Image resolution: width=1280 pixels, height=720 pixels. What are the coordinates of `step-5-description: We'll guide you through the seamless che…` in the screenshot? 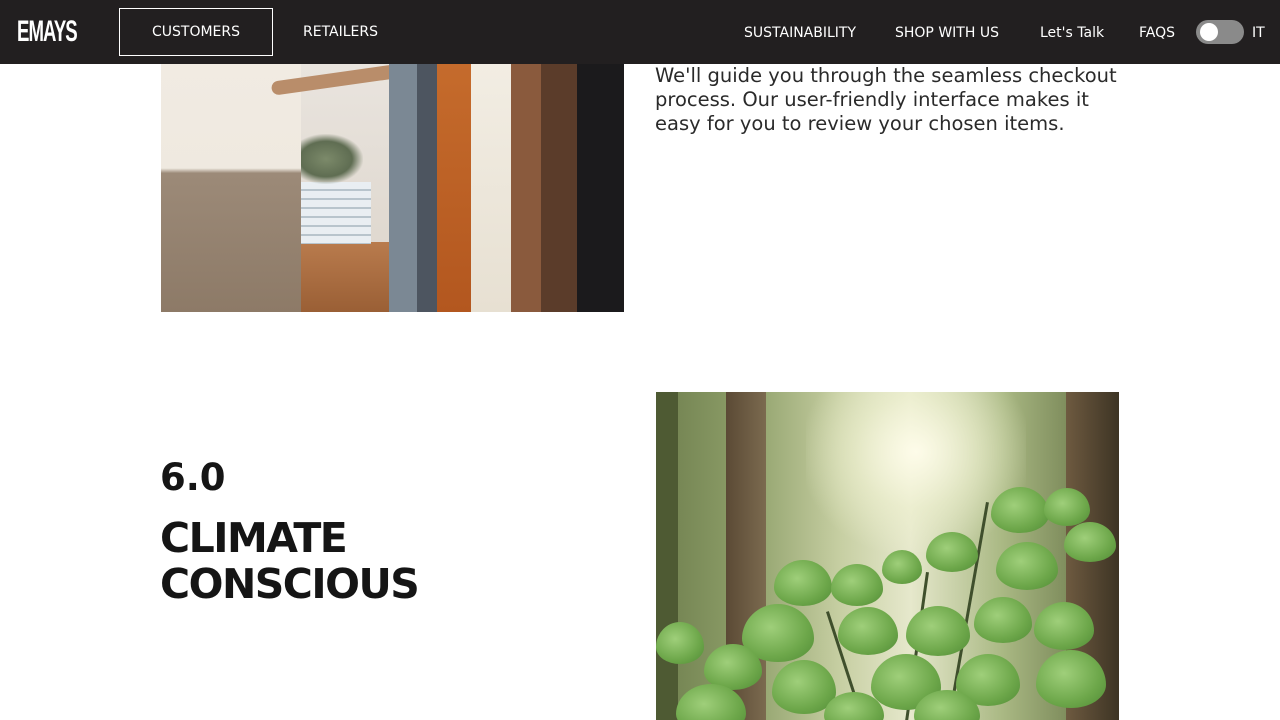 It's located at (886, 99).